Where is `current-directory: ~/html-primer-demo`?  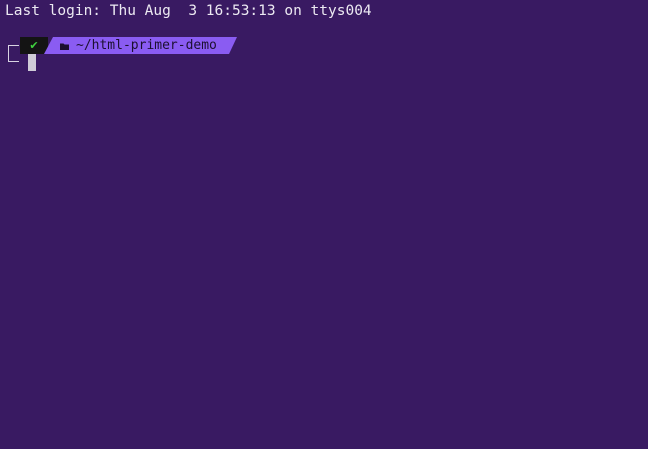
current-directory: ~/html-primer-demo is located at coordinates (146, 45).